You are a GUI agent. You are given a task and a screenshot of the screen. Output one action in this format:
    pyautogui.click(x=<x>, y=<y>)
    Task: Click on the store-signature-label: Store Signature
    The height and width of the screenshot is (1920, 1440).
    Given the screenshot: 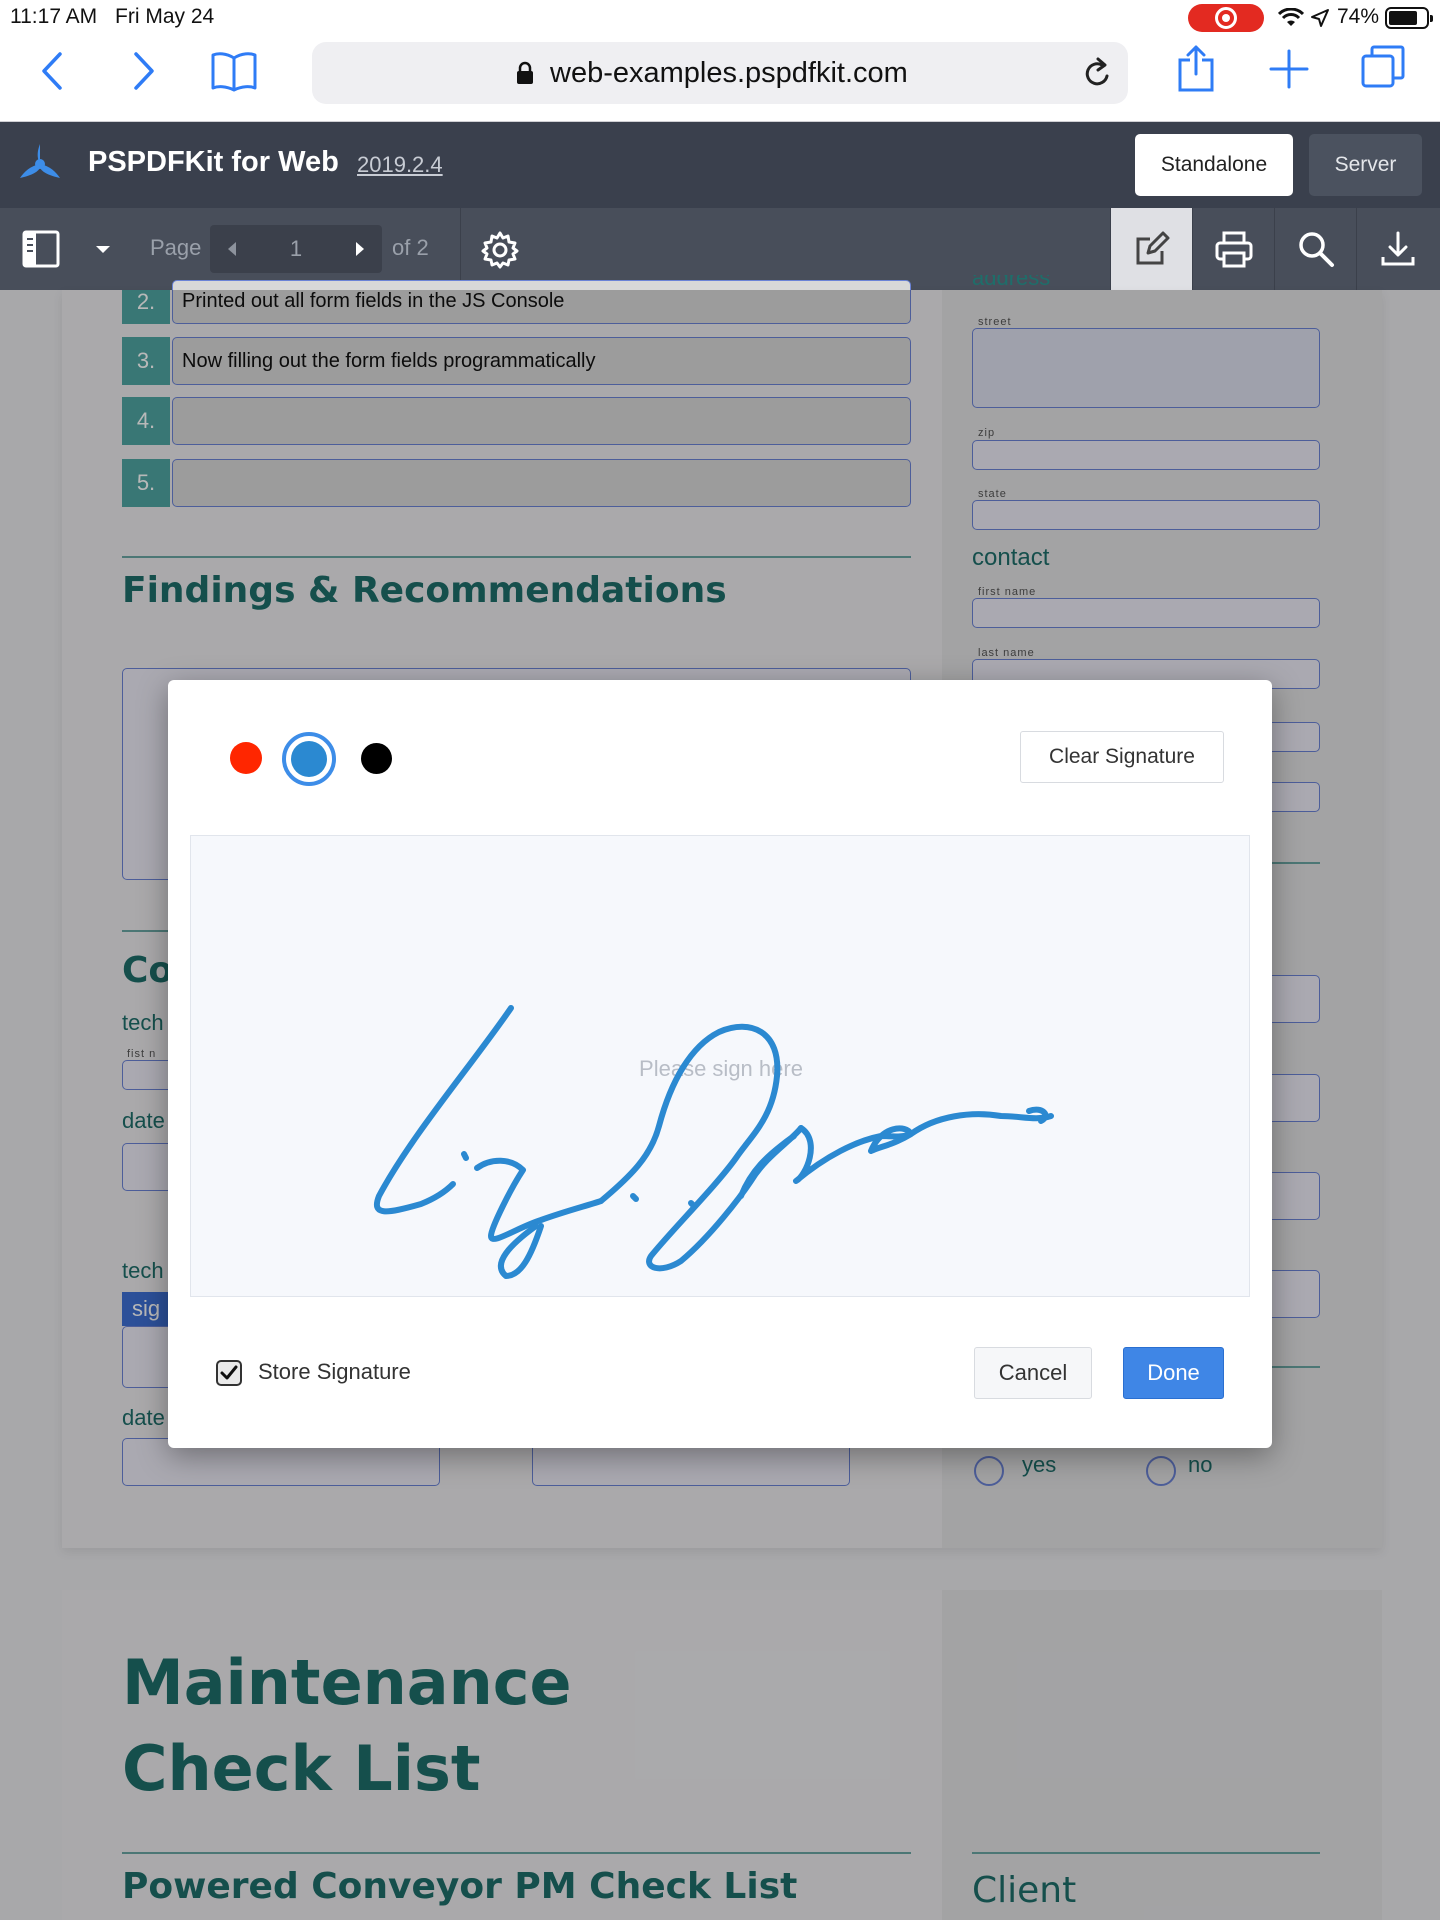 What is the action you would take?
    pyautogui.click(x=334, y=1371)
    